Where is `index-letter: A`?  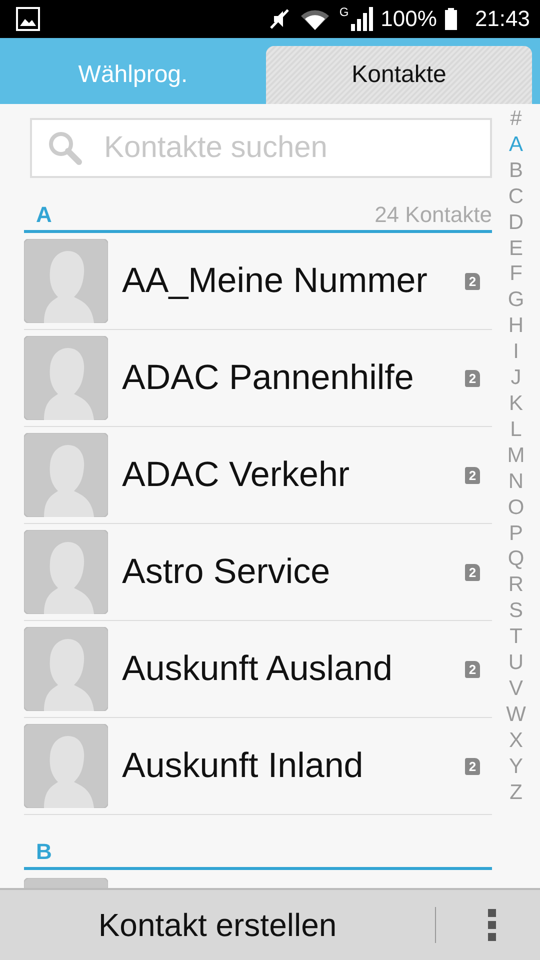 index-letter: A is located at coordinates (515, 145).